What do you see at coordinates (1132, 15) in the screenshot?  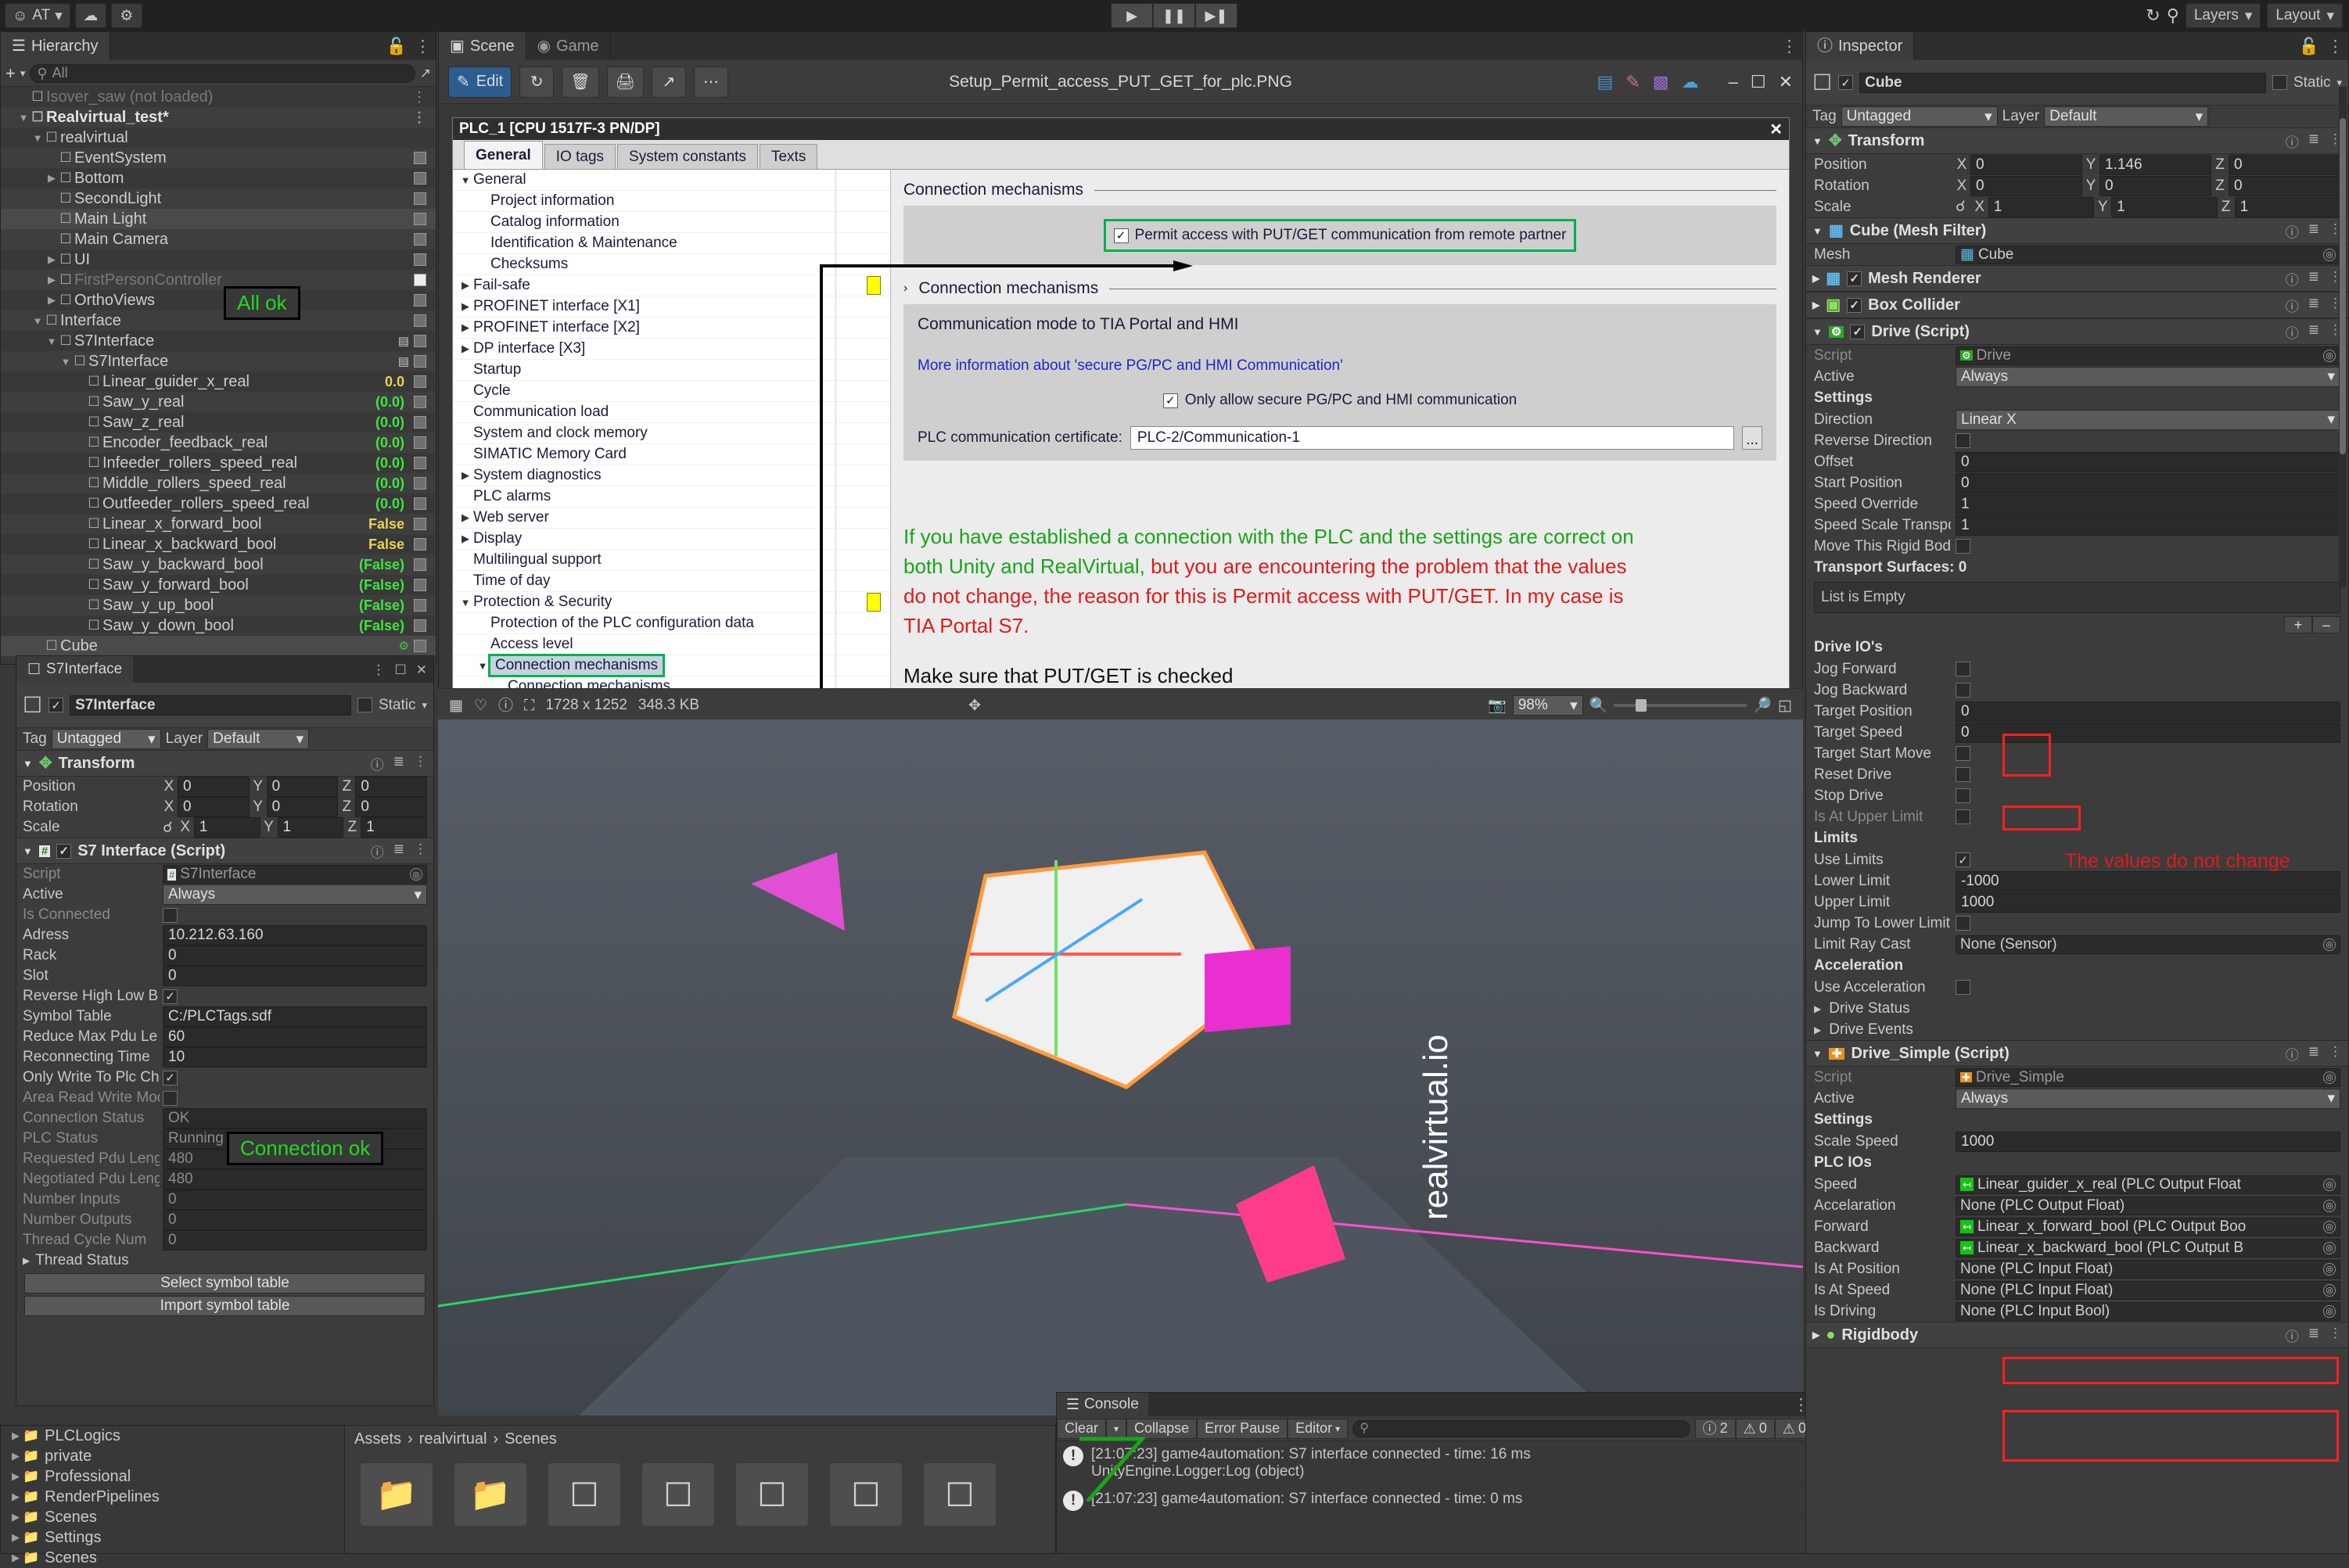 I see `play-button: ▶` at bounding box center [1132, 15].